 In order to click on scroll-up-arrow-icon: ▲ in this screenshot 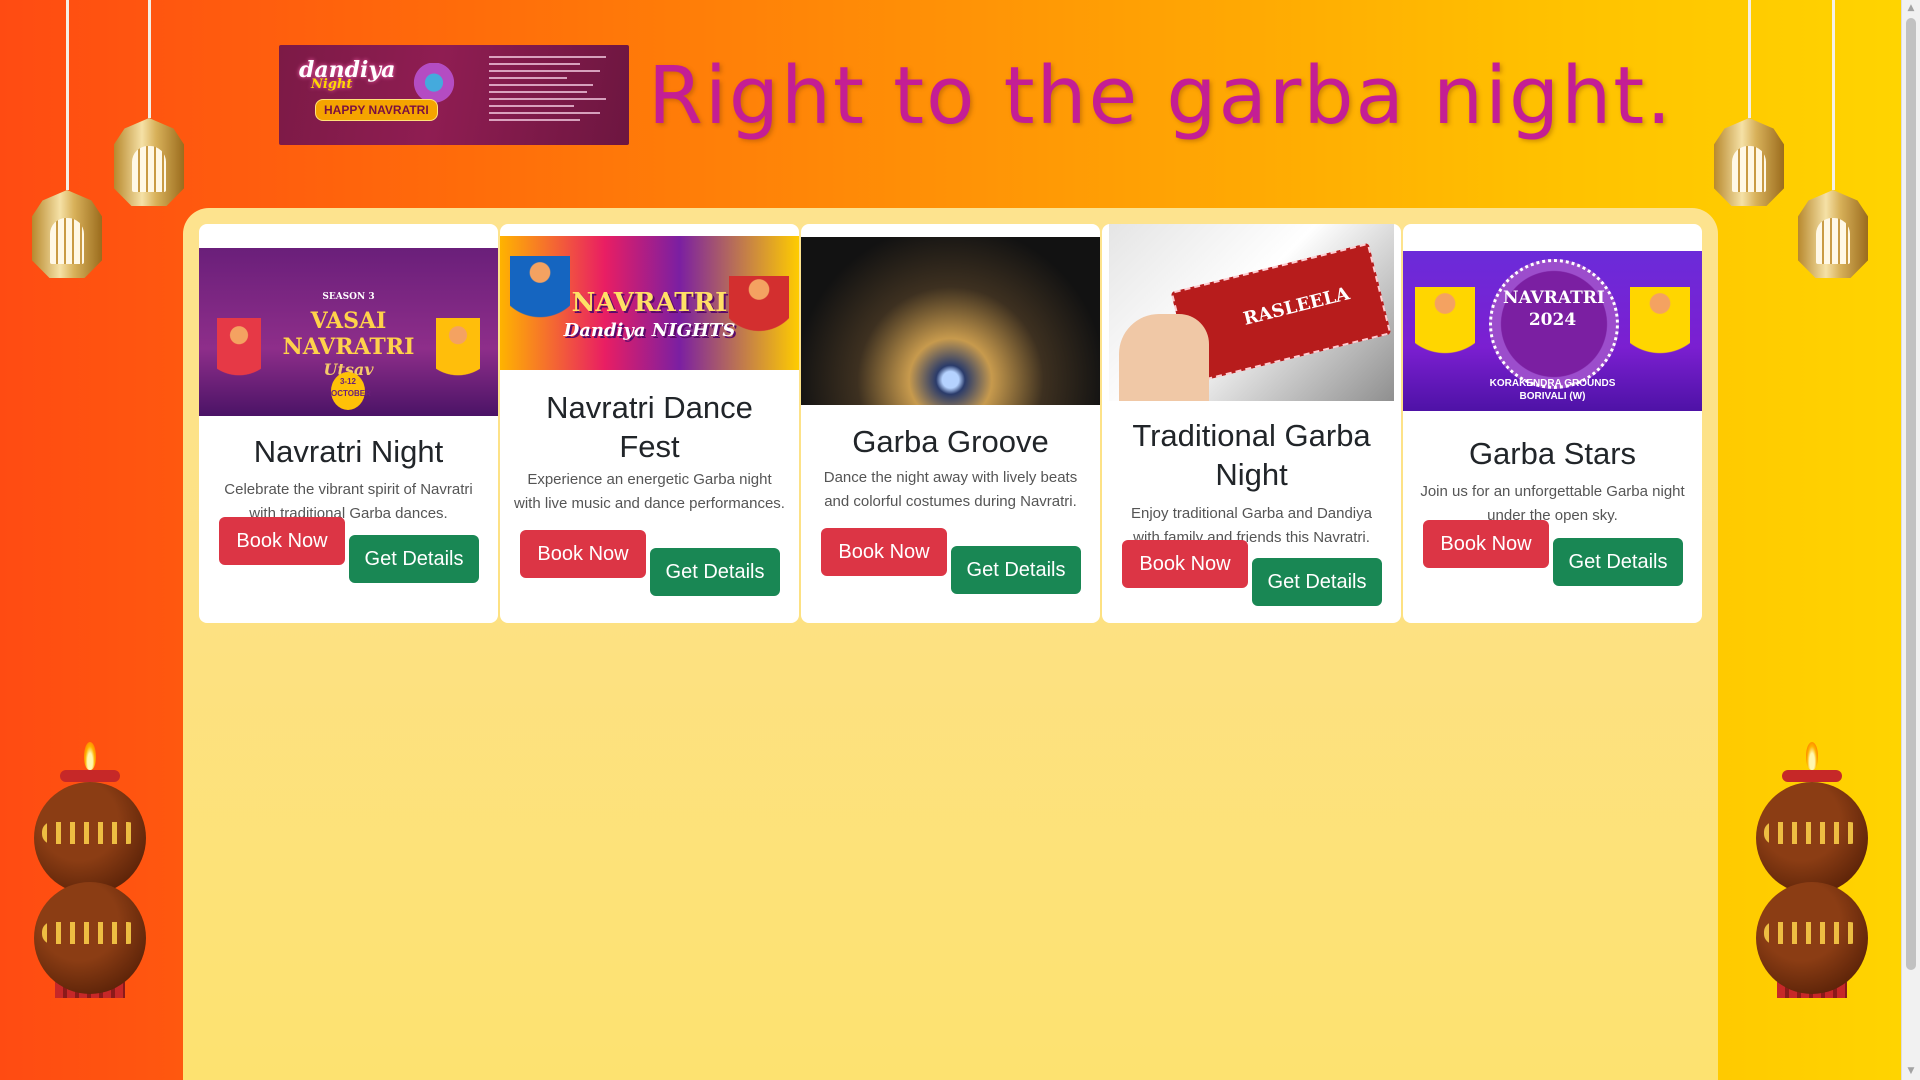, I will do `click(1911, 8)`.